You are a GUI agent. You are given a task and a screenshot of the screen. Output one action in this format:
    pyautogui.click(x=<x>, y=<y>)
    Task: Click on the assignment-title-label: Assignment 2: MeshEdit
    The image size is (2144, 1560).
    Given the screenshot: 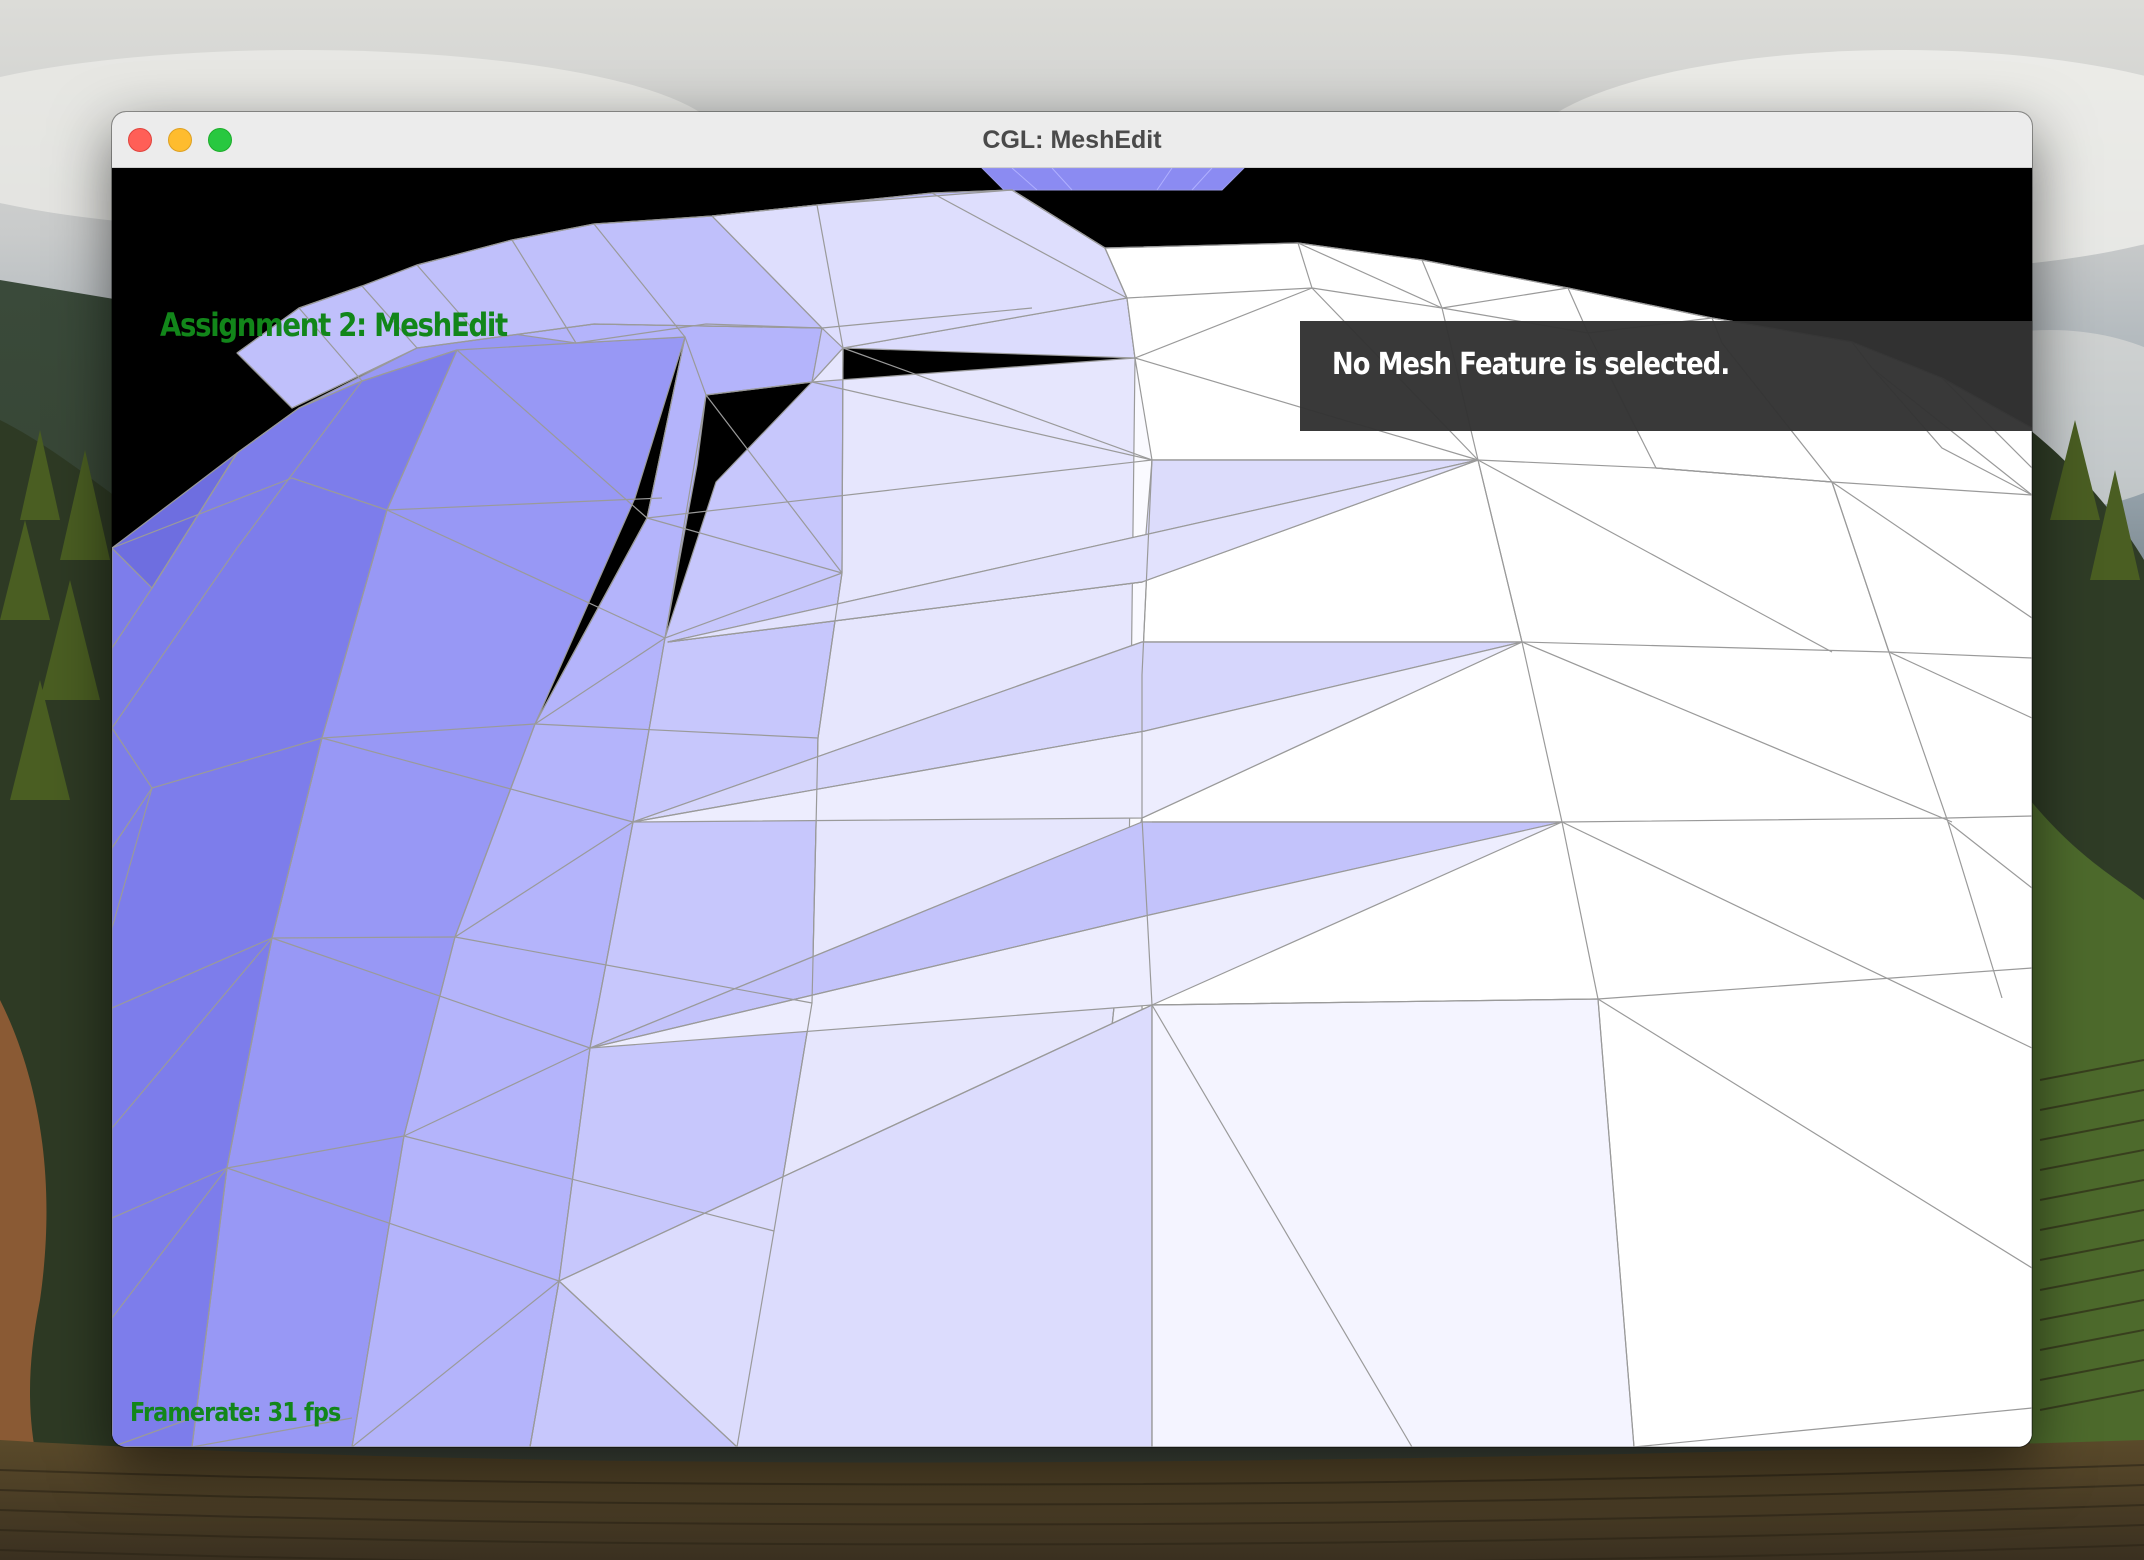 What is the action you would take?
    pyautogui.click(x=334, y=325)
    